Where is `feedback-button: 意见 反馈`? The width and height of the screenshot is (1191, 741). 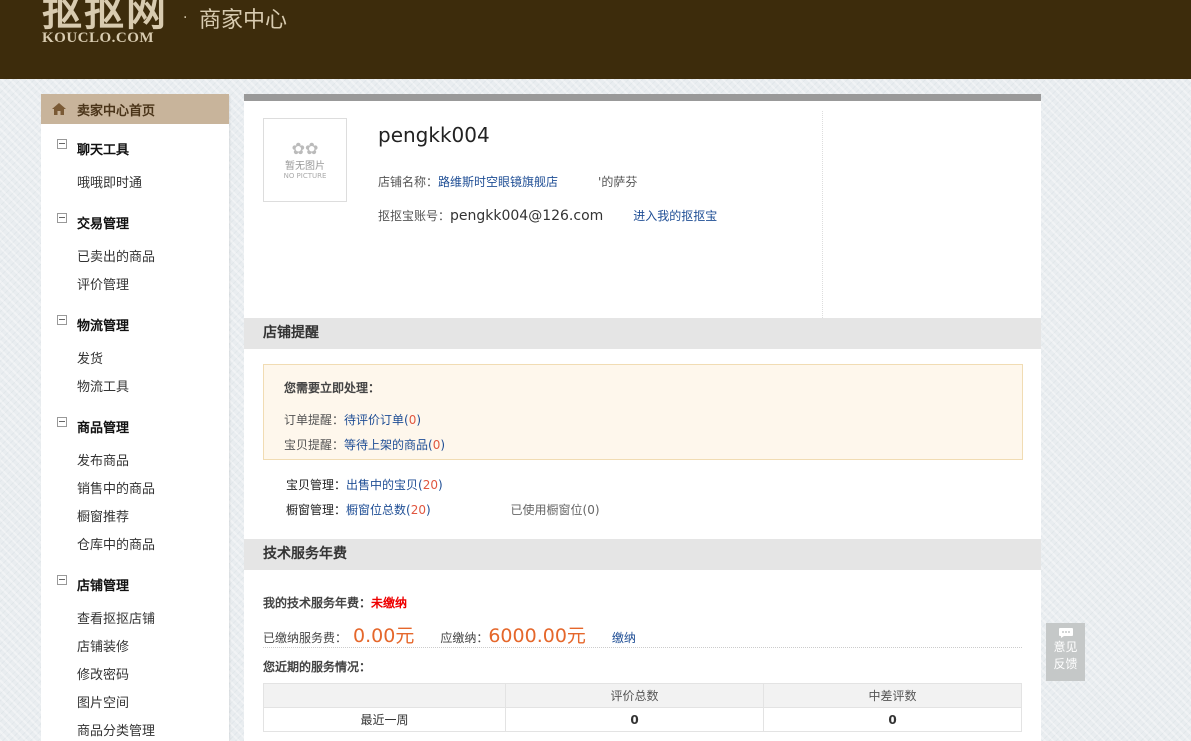
feedback-button: 意见 反馈 is located at coordinates (1065, 652).